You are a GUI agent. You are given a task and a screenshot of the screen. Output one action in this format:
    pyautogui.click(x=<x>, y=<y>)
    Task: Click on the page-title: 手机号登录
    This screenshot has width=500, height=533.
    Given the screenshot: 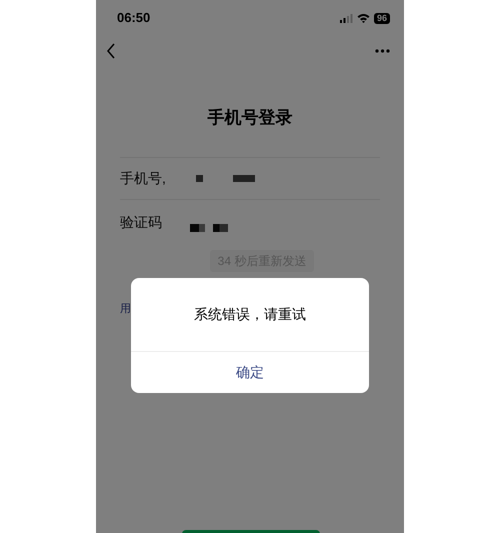 What is the action you would take?
    pyautogui.click(x=250, y=118)
    